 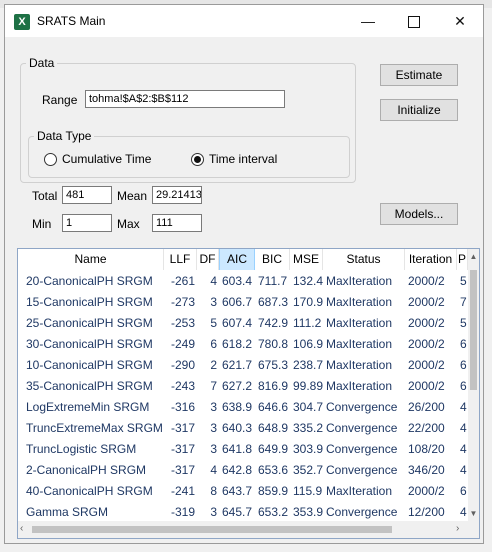 What do you see at coordinates (67, 512) in the screenshot?
I see `cell-name: Gamma SRGM` at bounding box center [67, 512].